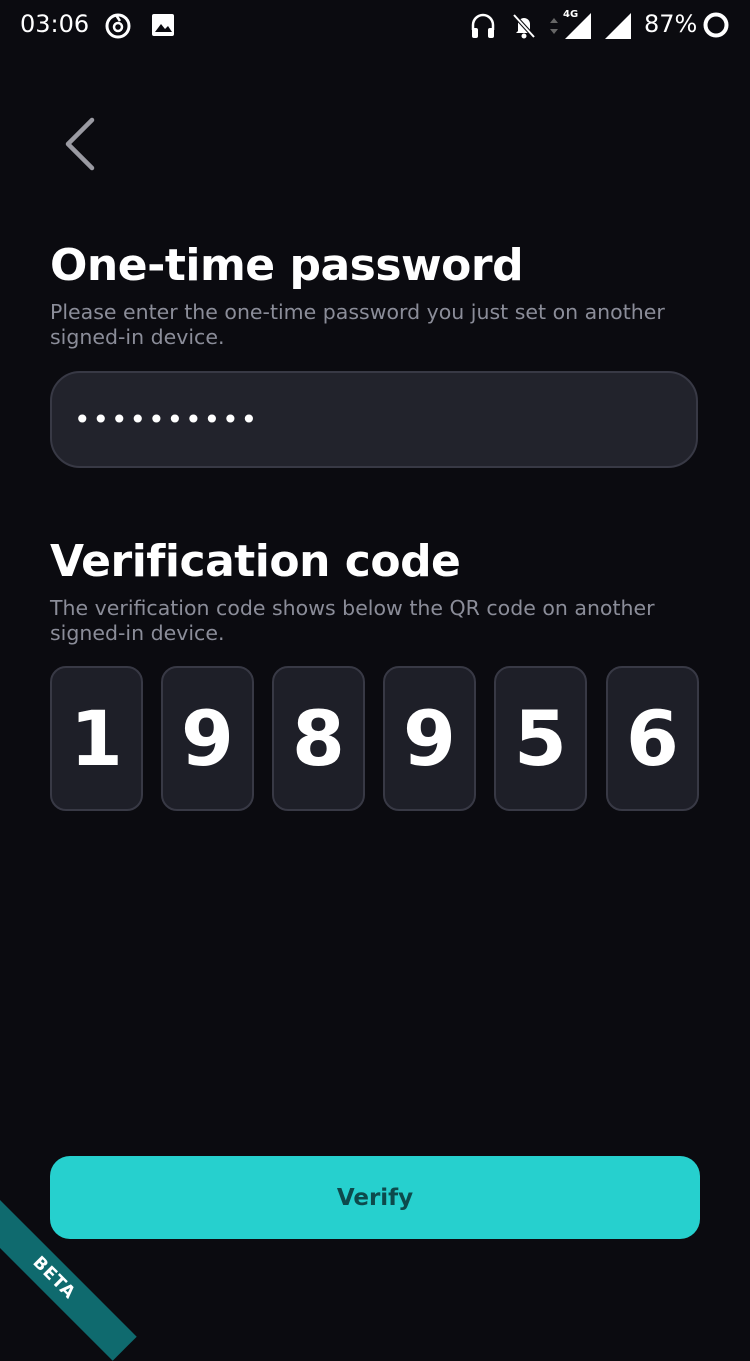 This screenshot has height=1361, width=750. I want to click on password-field: ••••••••••, so click(374, 419).